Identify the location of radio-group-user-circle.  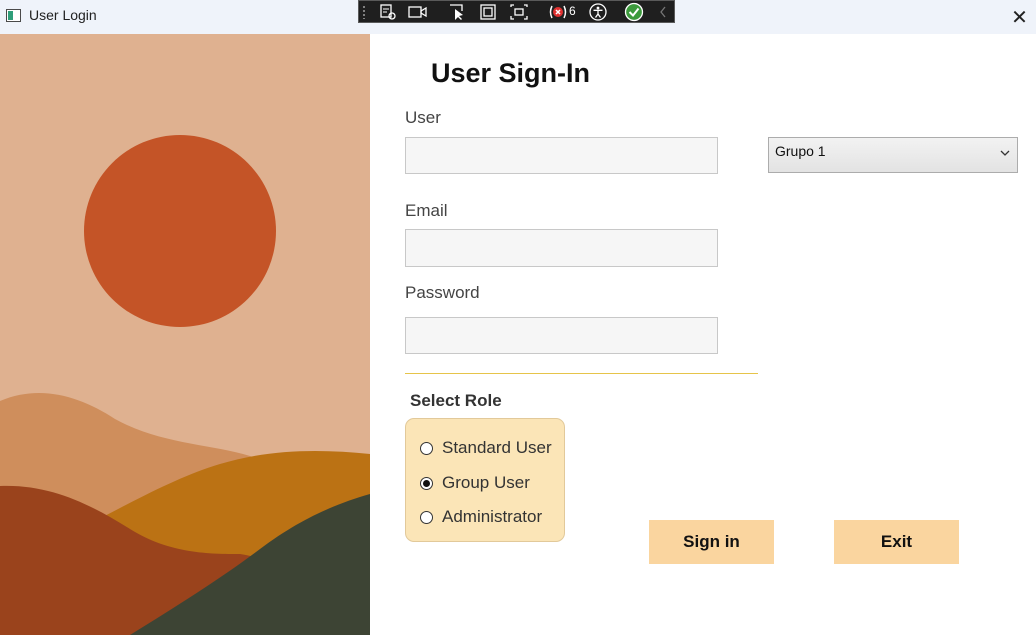
(426, 483).